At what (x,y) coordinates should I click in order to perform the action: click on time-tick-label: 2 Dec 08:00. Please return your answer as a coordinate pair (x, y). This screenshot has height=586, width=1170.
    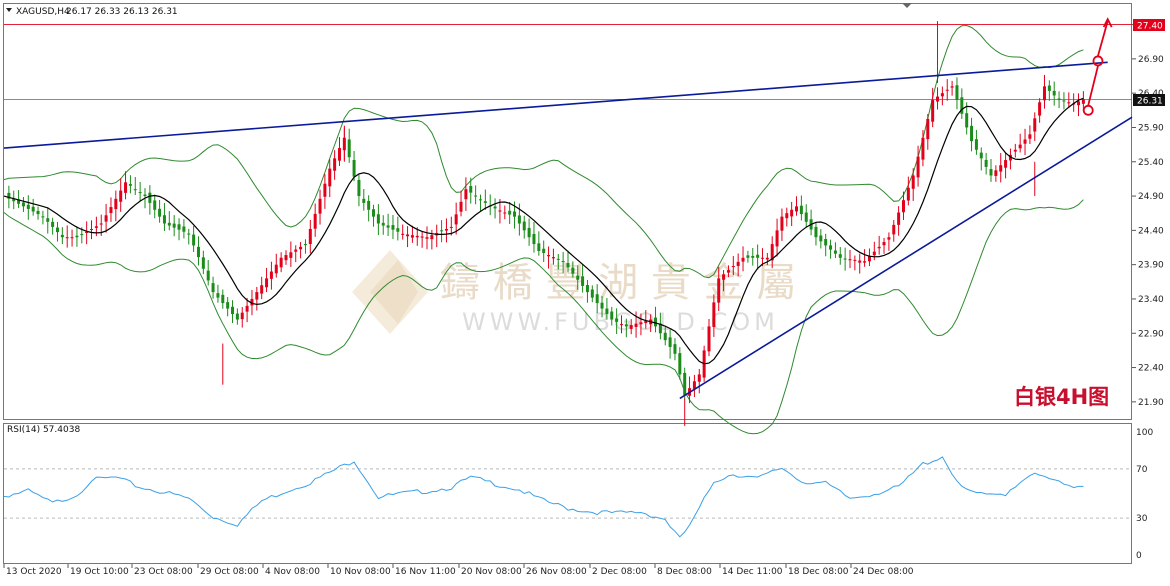
    Looking at the image, I should click on (619, 572).